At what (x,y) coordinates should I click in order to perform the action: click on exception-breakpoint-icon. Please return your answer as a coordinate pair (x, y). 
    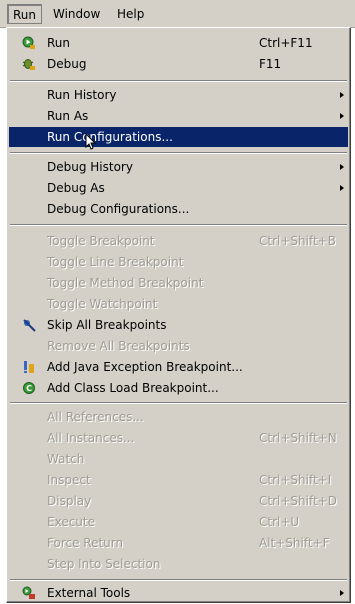
    Looking at the image, I should click on (29, 367).